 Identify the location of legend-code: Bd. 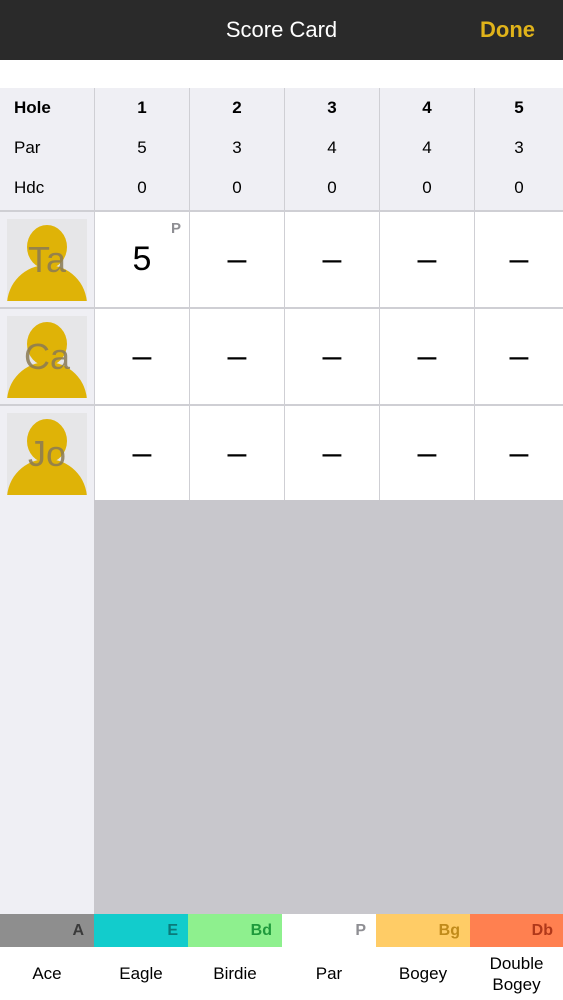
(261, 930).